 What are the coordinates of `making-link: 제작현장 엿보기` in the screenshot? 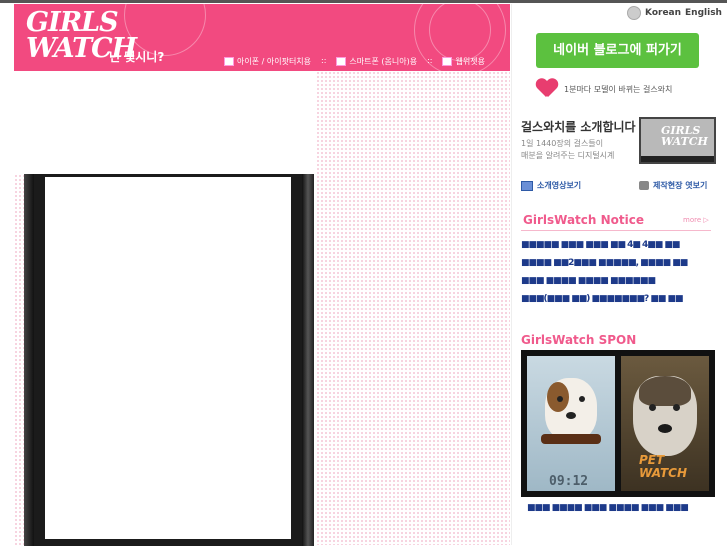 It's located at (673, 185).